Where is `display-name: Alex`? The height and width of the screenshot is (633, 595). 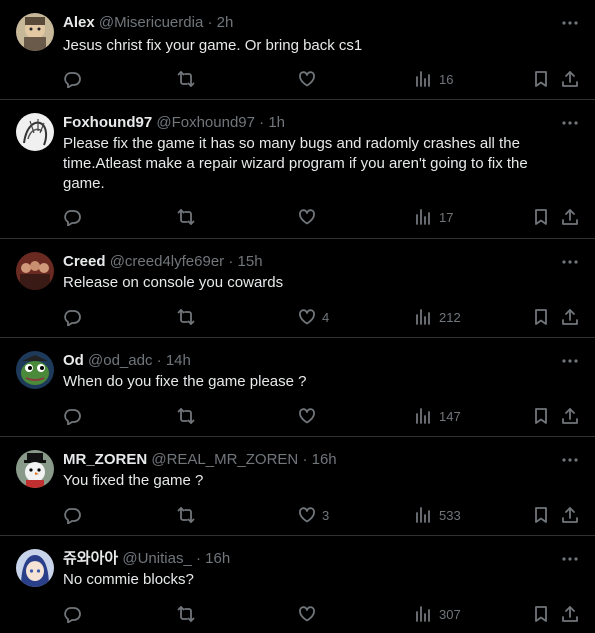 display-name: Alex is located at coordinates (79, 22).